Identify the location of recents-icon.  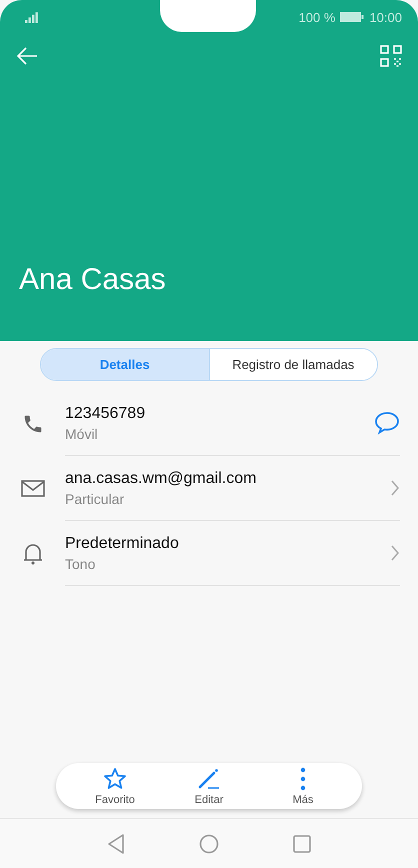
(302, 843).